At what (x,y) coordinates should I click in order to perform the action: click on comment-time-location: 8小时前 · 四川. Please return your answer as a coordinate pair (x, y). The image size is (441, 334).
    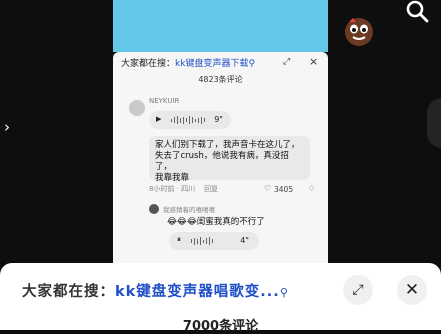
    Looking at the image, I should click on (172, 189).